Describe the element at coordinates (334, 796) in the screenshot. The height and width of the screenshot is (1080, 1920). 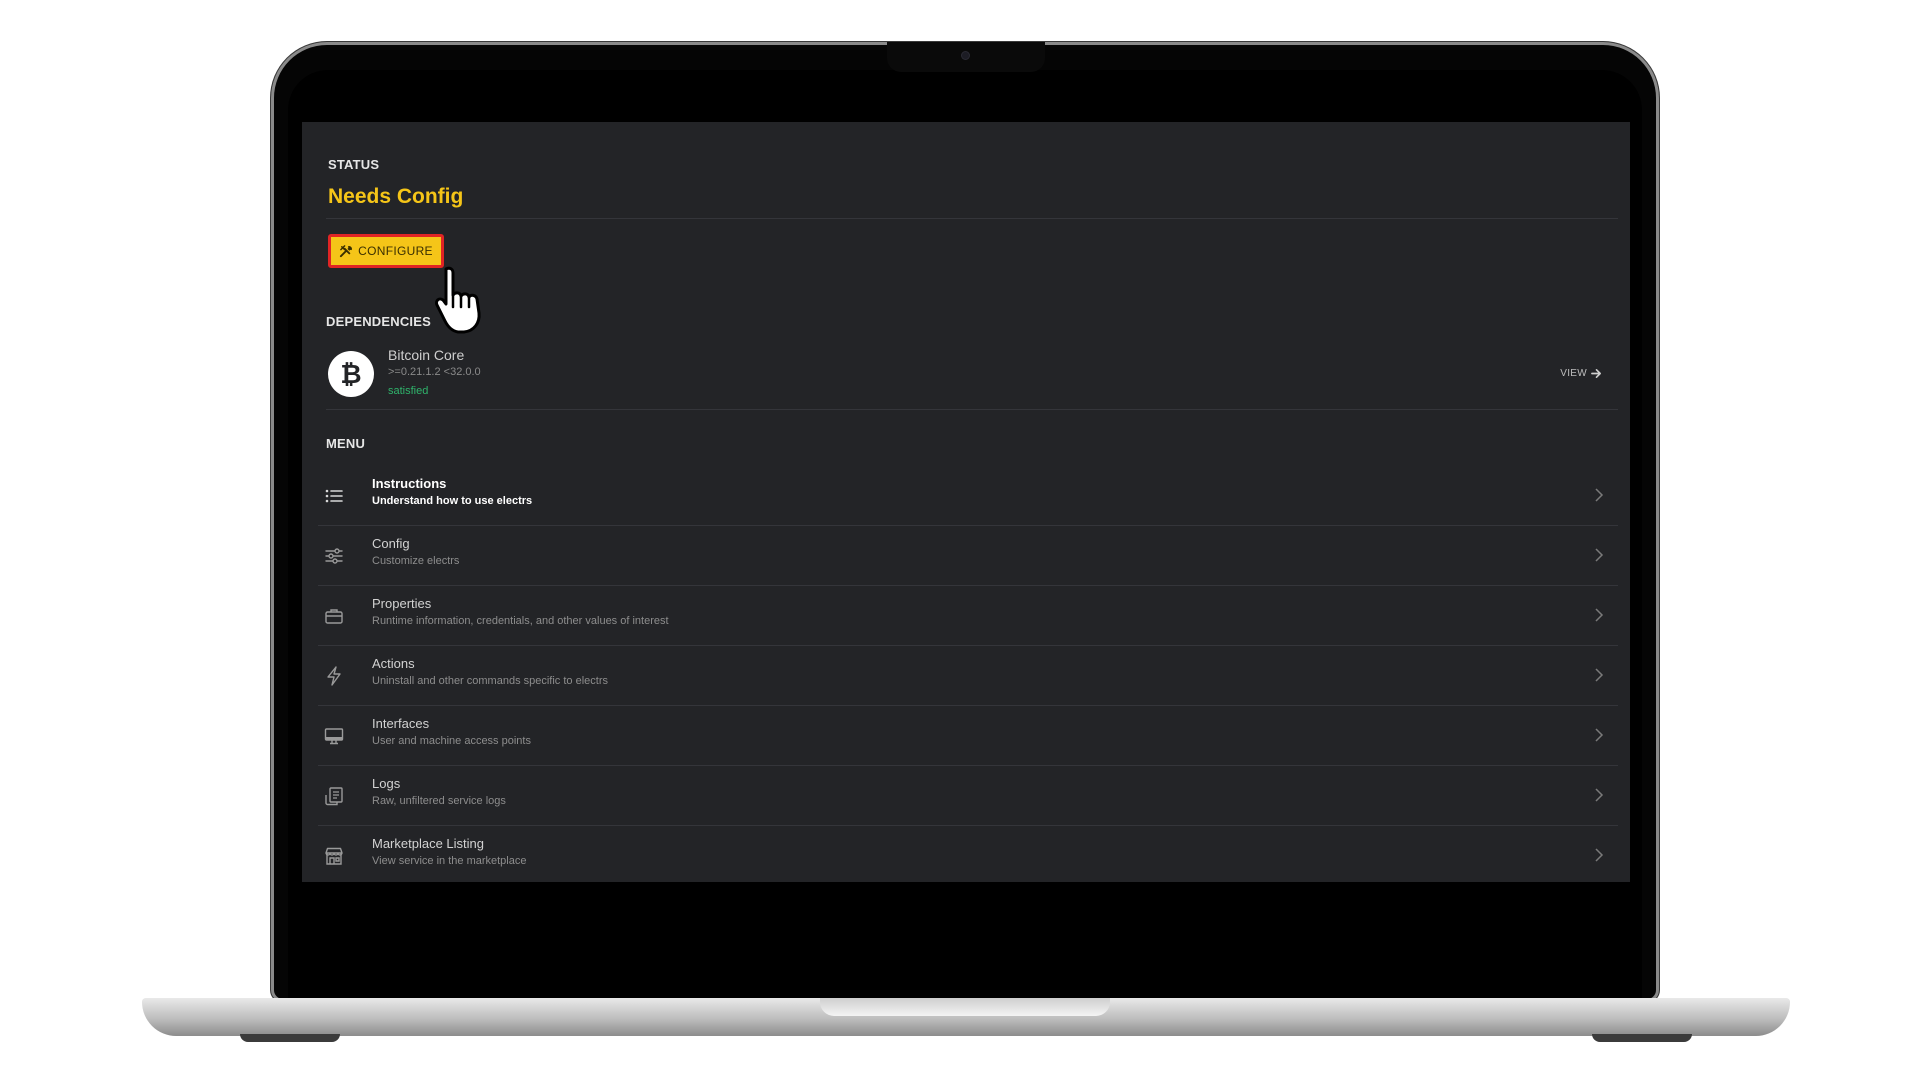
I see `receipt-icon` at that location.